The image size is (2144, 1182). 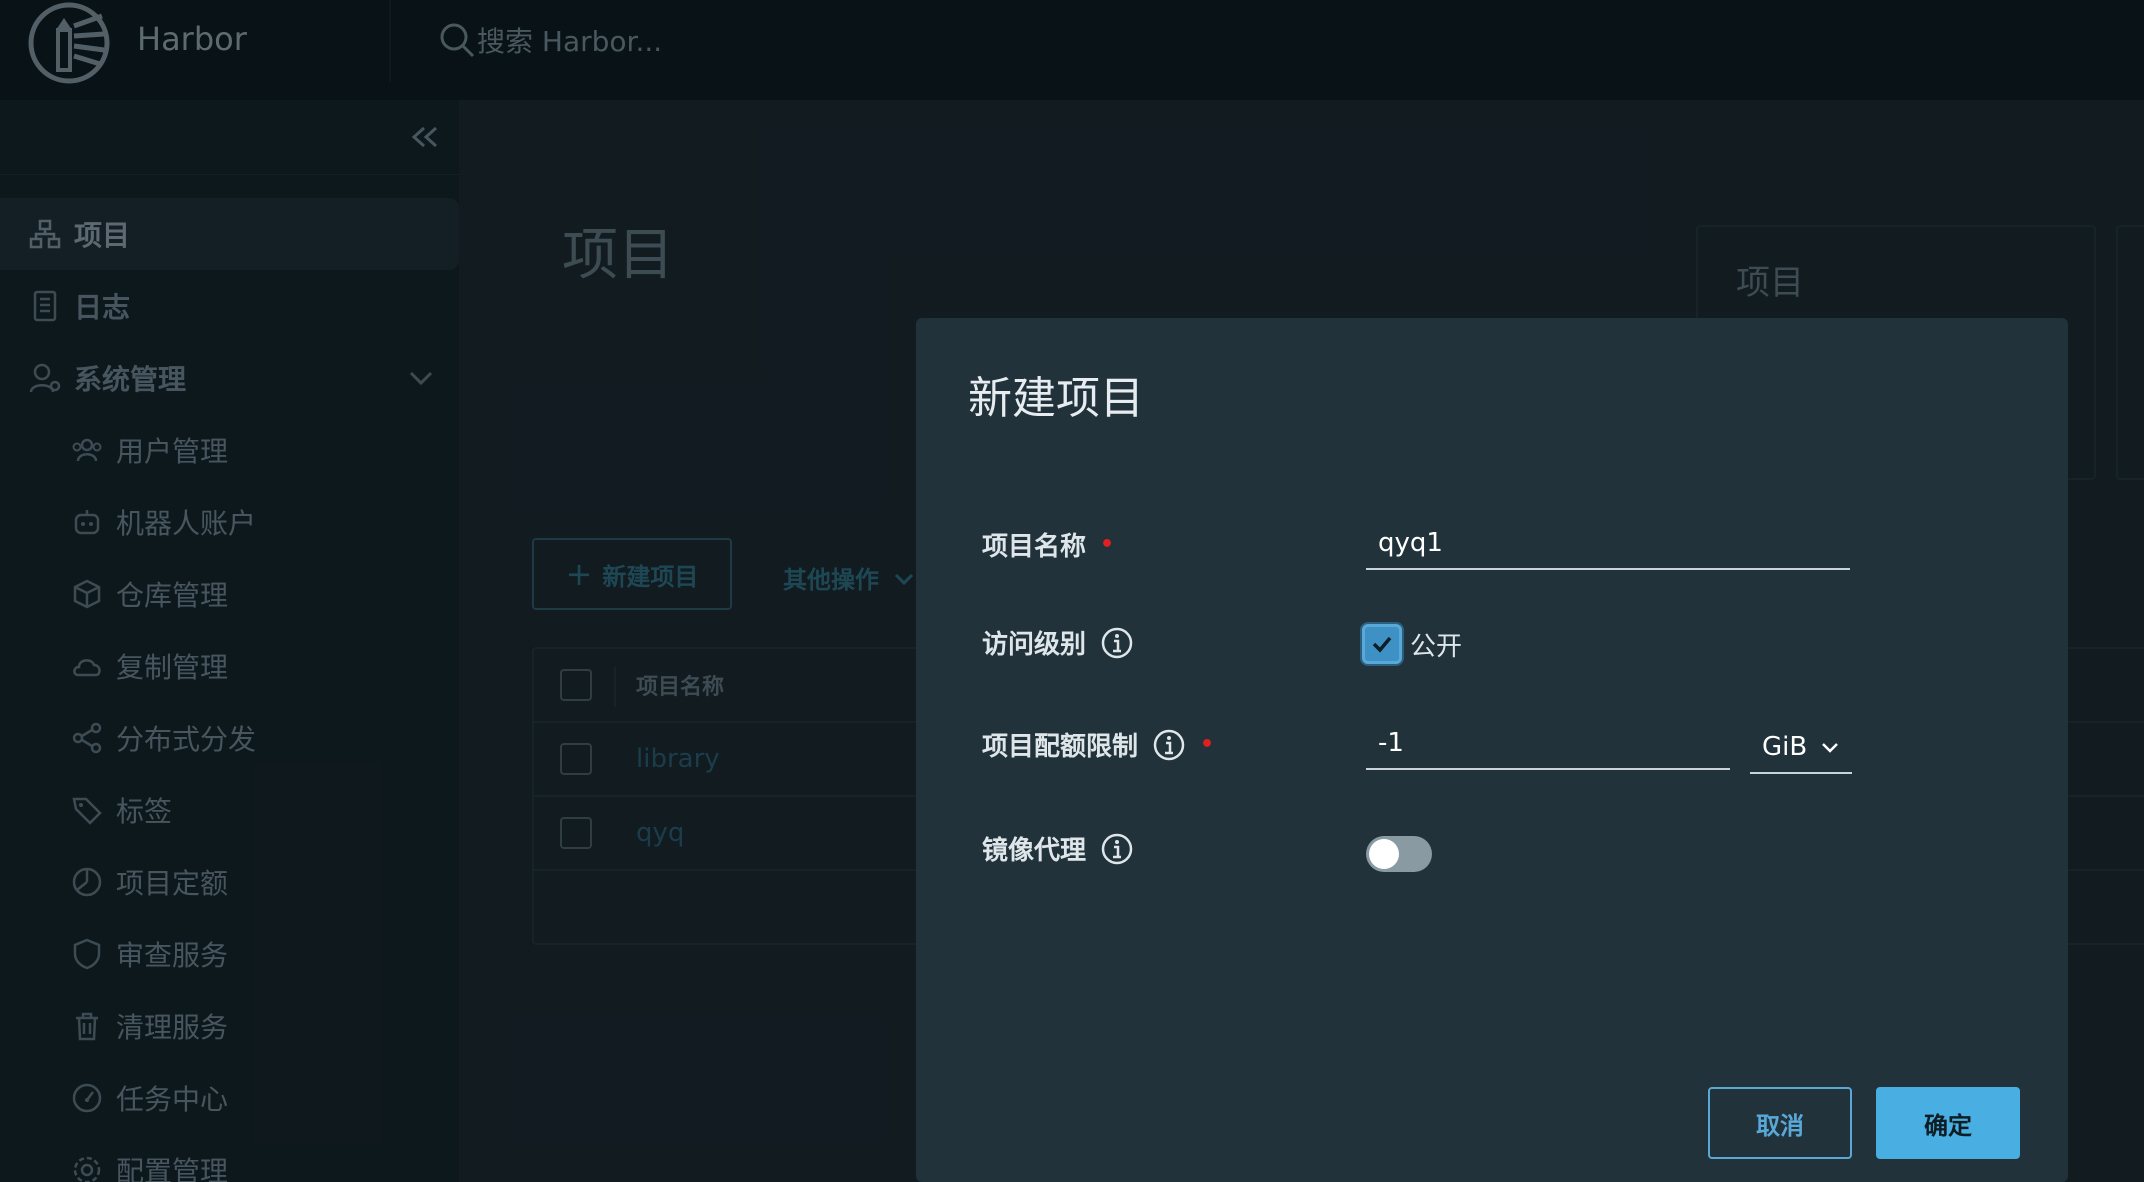 I want to click on check-icon, so click(x=1382, y=644).